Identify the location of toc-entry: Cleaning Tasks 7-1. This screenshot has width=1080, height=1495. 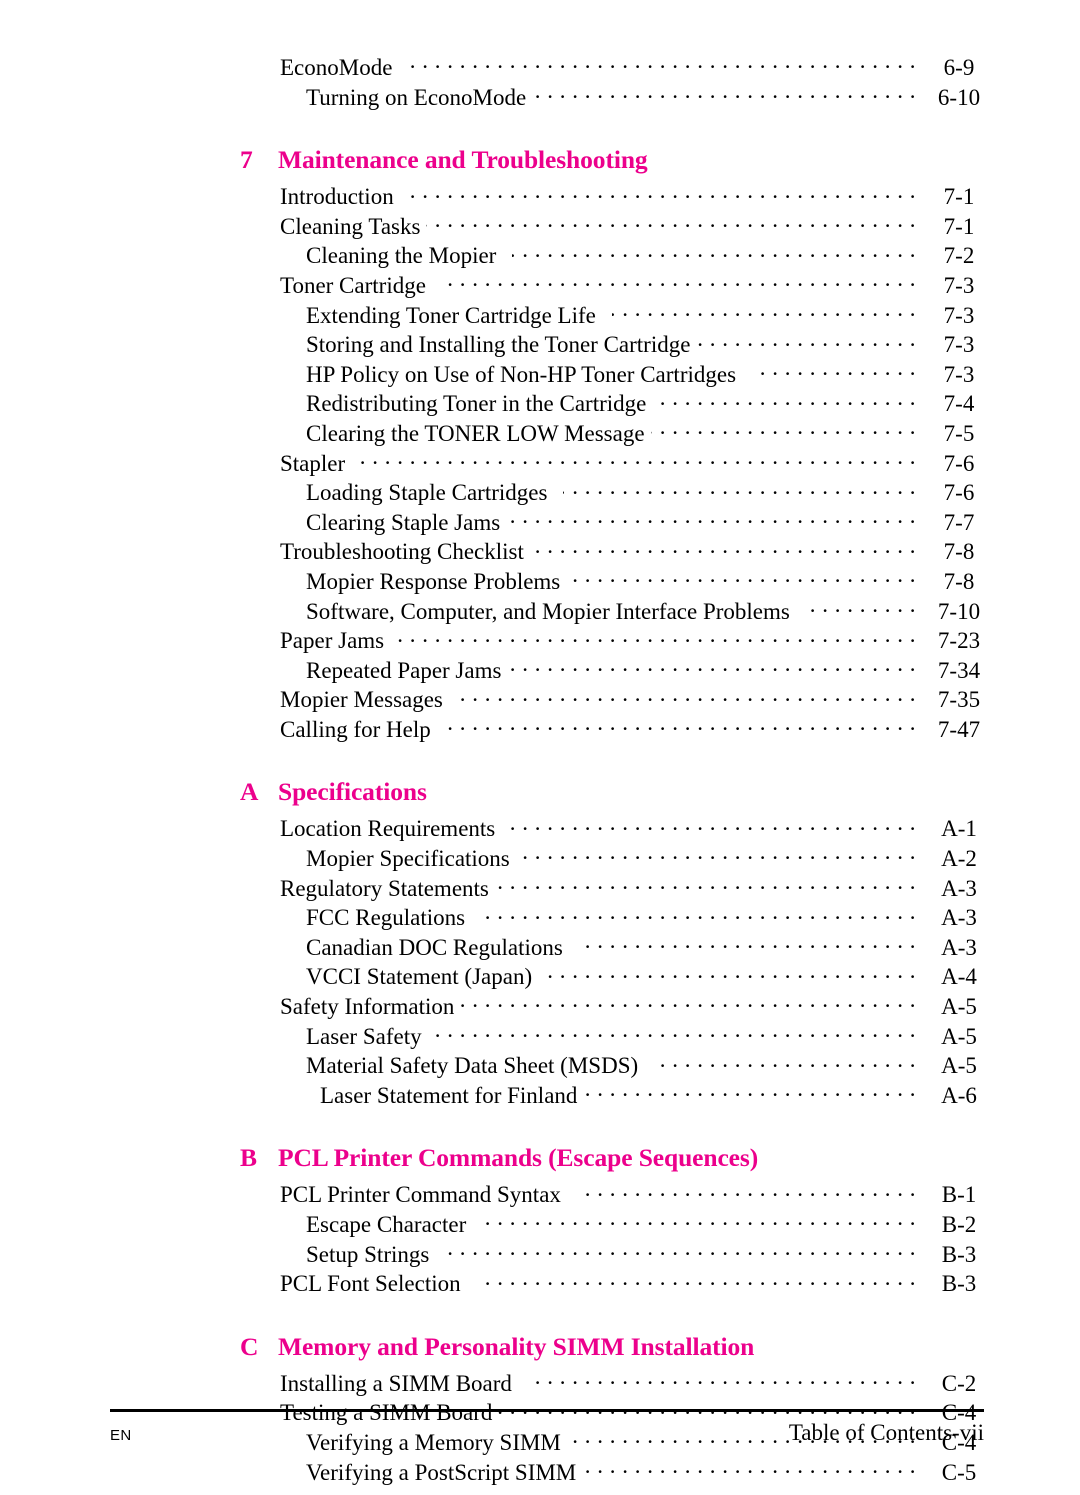
(618, 226).